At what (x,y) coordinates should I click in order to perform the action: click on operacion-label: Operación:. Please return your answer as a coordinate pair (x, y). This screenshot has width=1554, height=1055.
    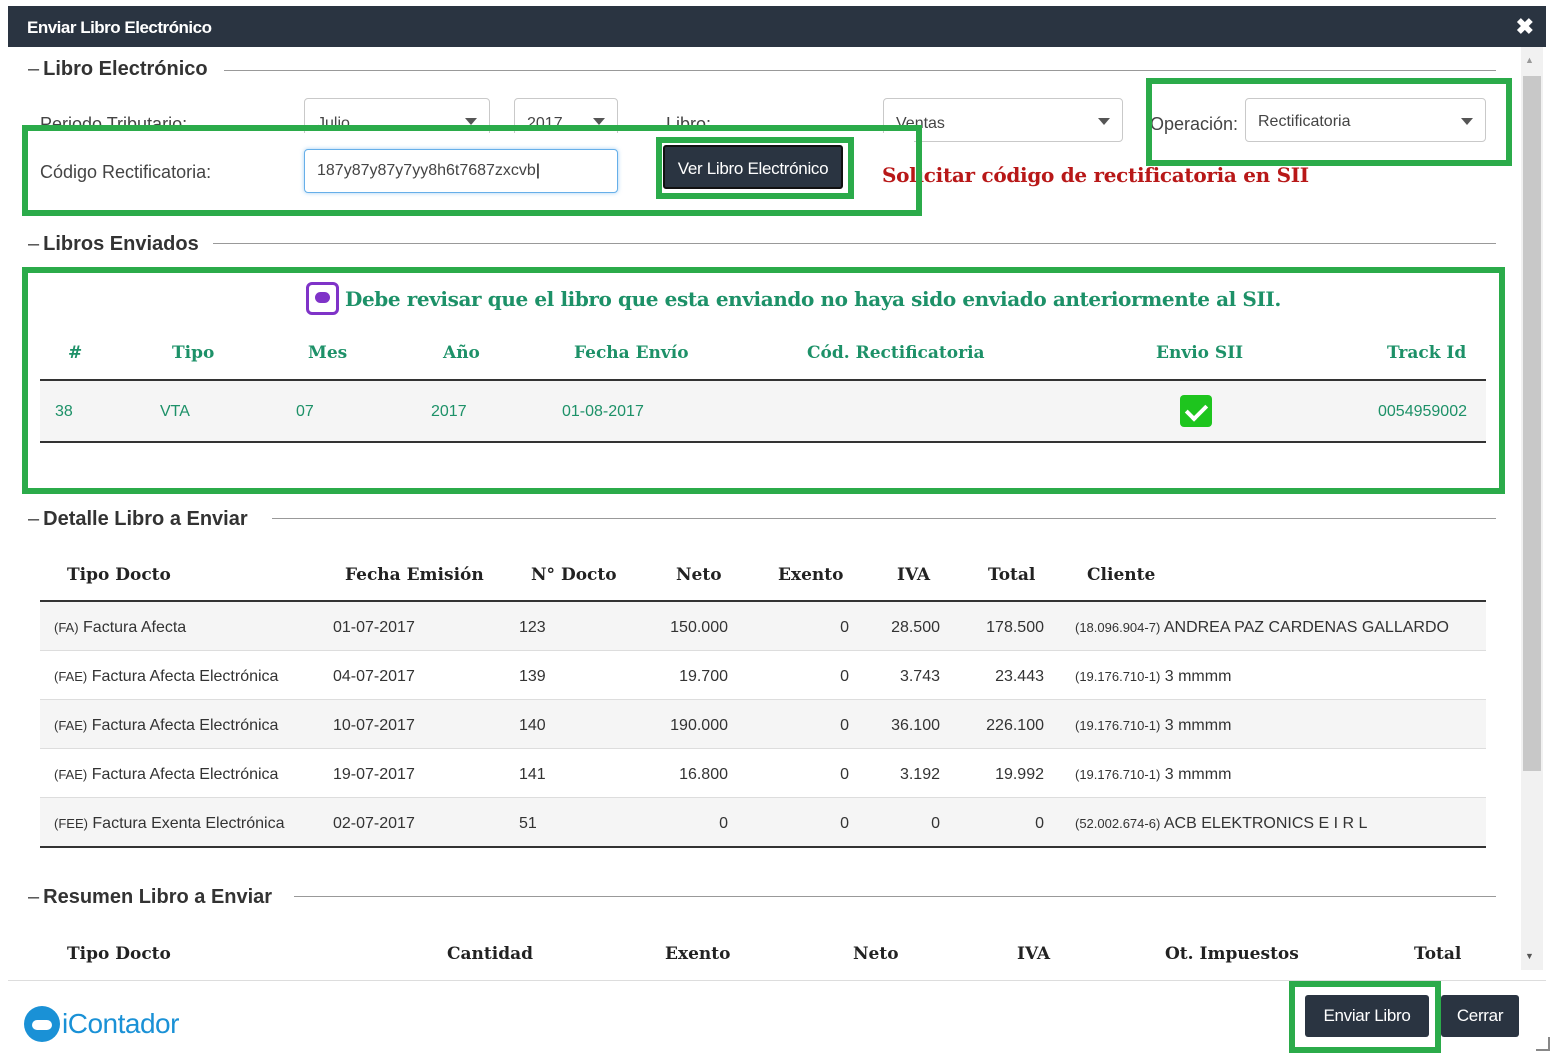
    Looking at the image, I should click on (1194, 124).